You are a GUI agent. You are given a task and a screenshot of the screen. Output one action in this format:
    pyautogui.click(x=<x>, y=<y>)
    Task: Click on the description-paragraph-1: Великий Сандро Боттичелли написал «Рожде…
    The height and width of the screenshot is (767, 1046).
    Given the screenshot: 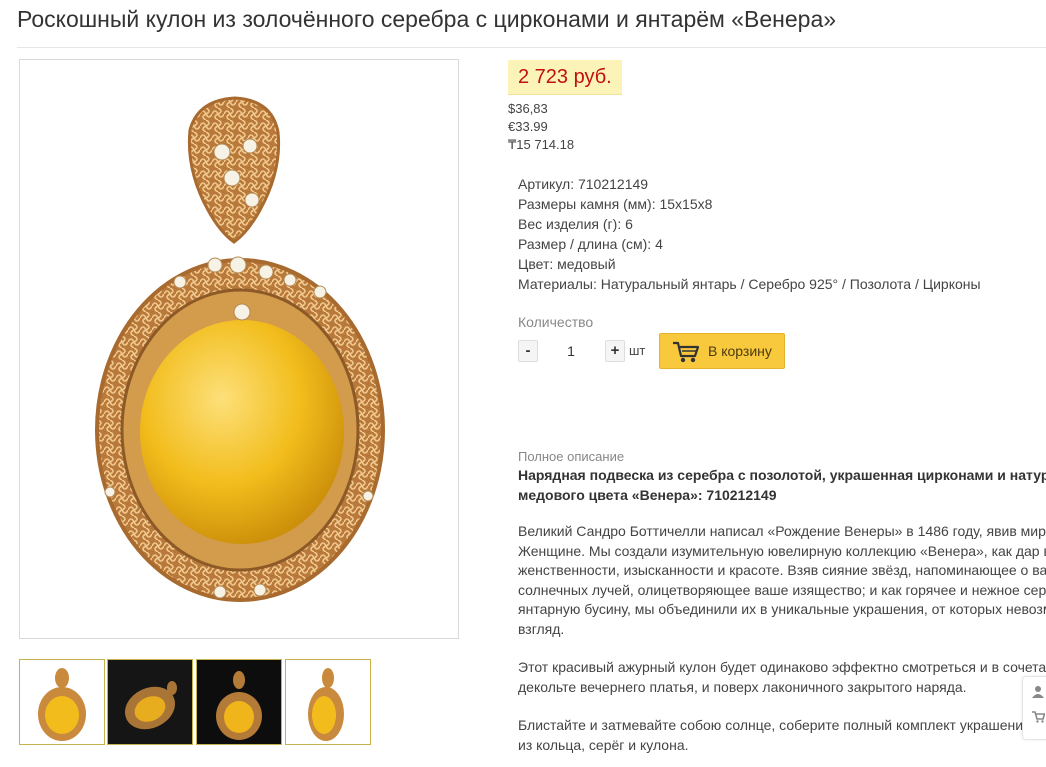 What is the action you would take?
    pyautogui.click(x=782, y=580)
    